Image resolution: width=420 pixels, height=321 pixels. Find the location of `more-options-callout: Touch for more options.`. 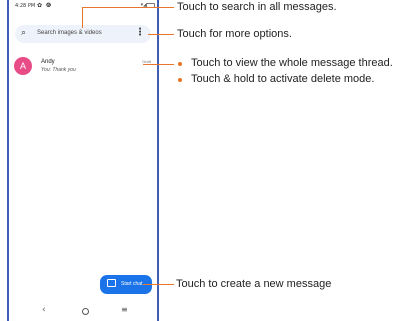

more-options-callout: Touch for more options. is located at coordinates (234, 34).